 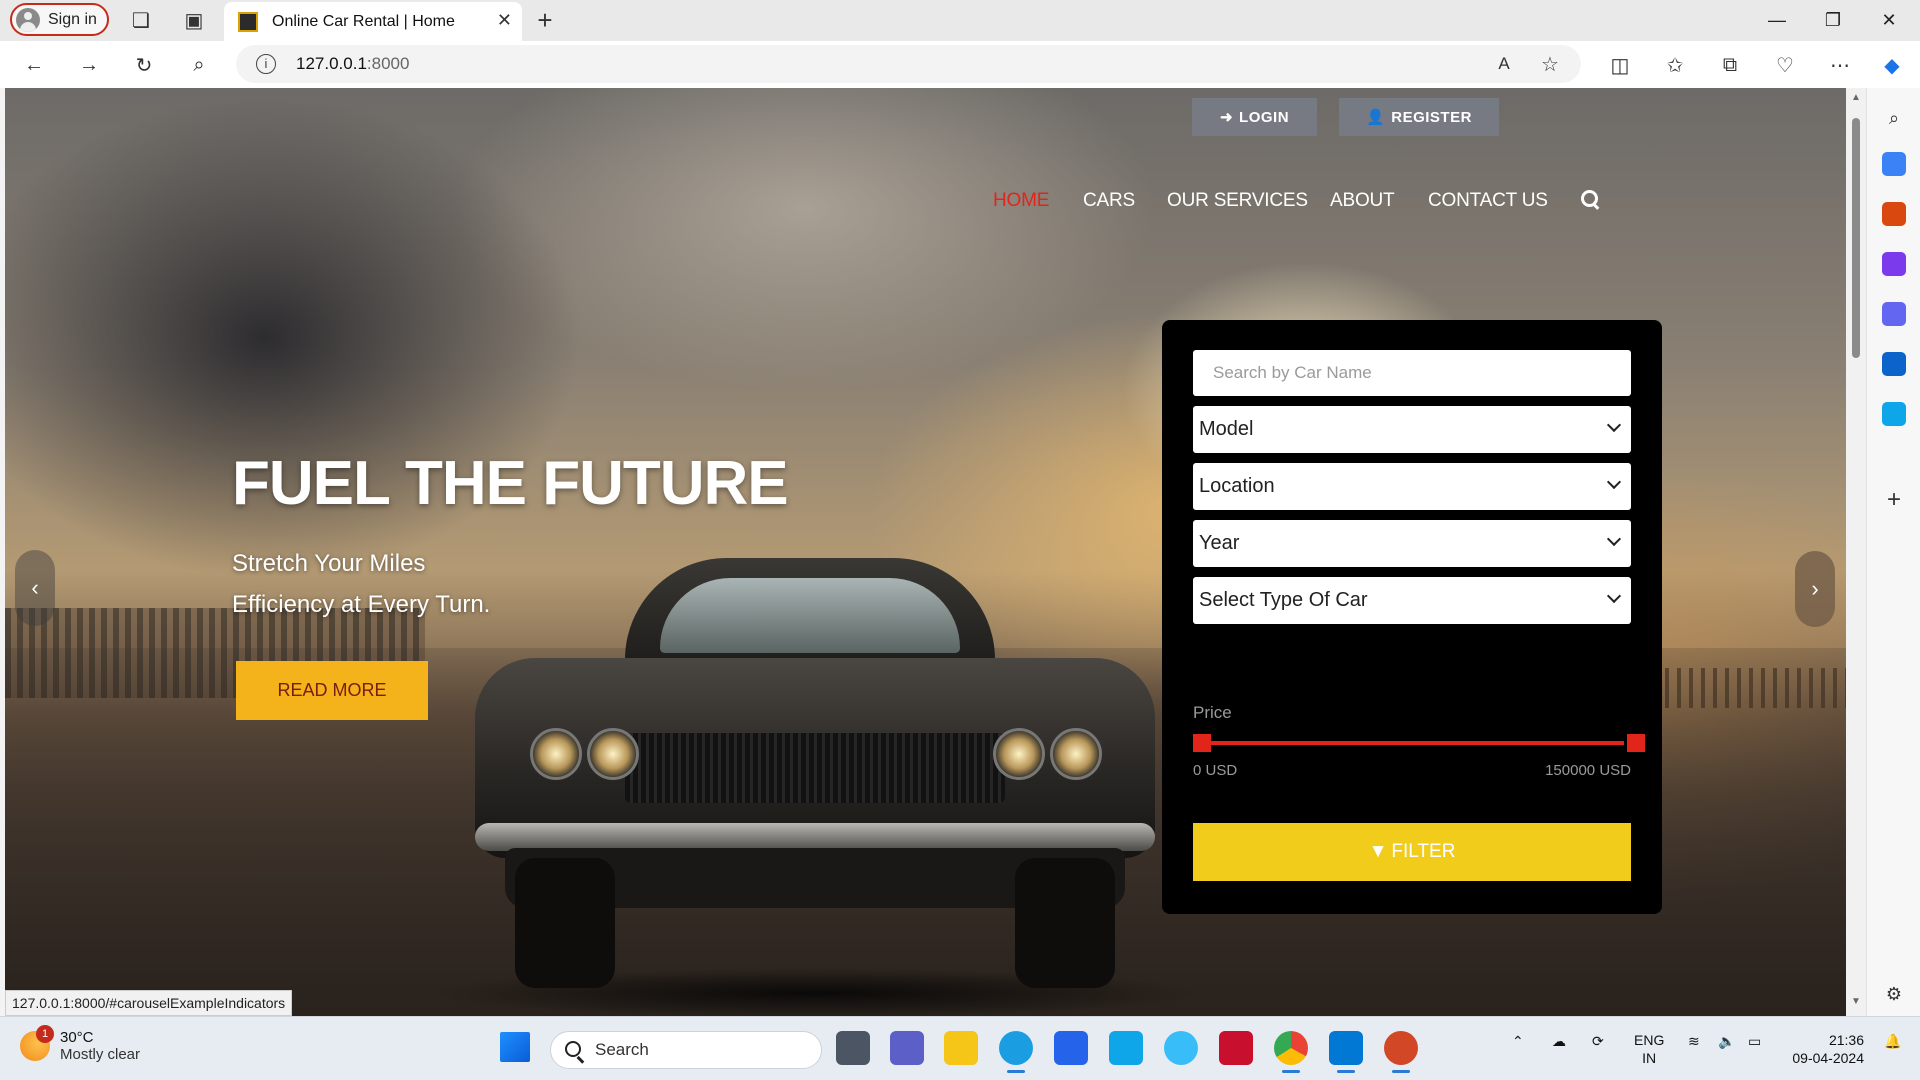 What do you see at coordinates (1620, 65) in the screenshot?
I see `split-screen-icon: ◫` at bounding box center [1620, 65].